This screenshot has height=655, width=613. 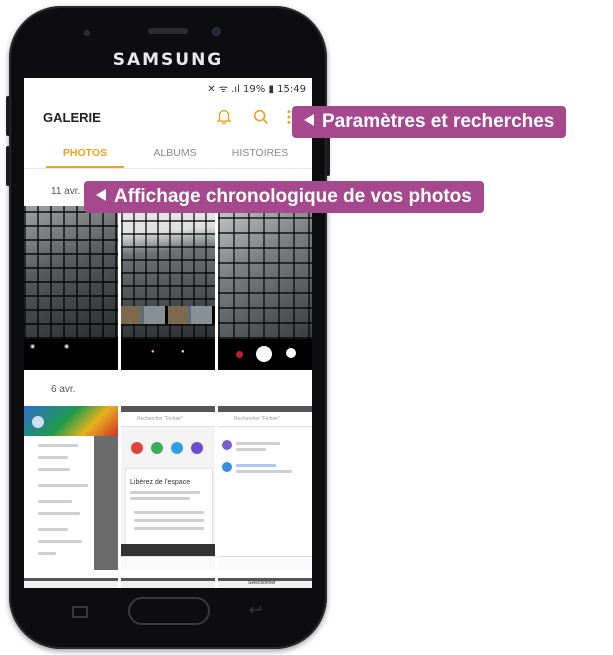 I want to click on annotation-timeline: Affichage chronologique de vos photos, so click(x=284, y=197).